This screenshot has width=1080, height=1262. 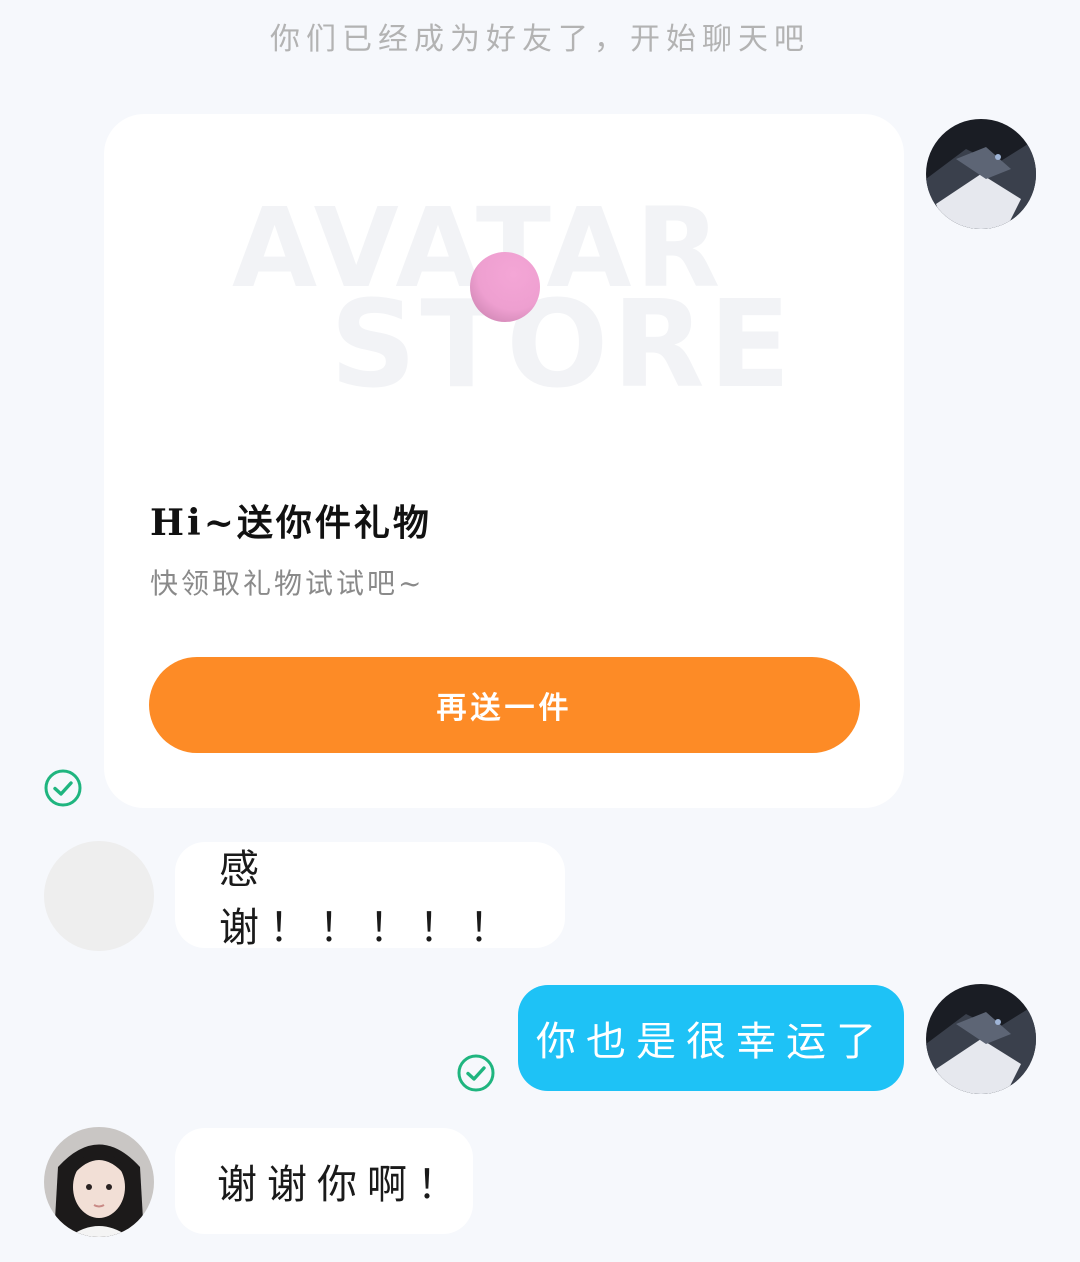 I want to click on friend-avatar-placeholder, so click(x=99, y=896).